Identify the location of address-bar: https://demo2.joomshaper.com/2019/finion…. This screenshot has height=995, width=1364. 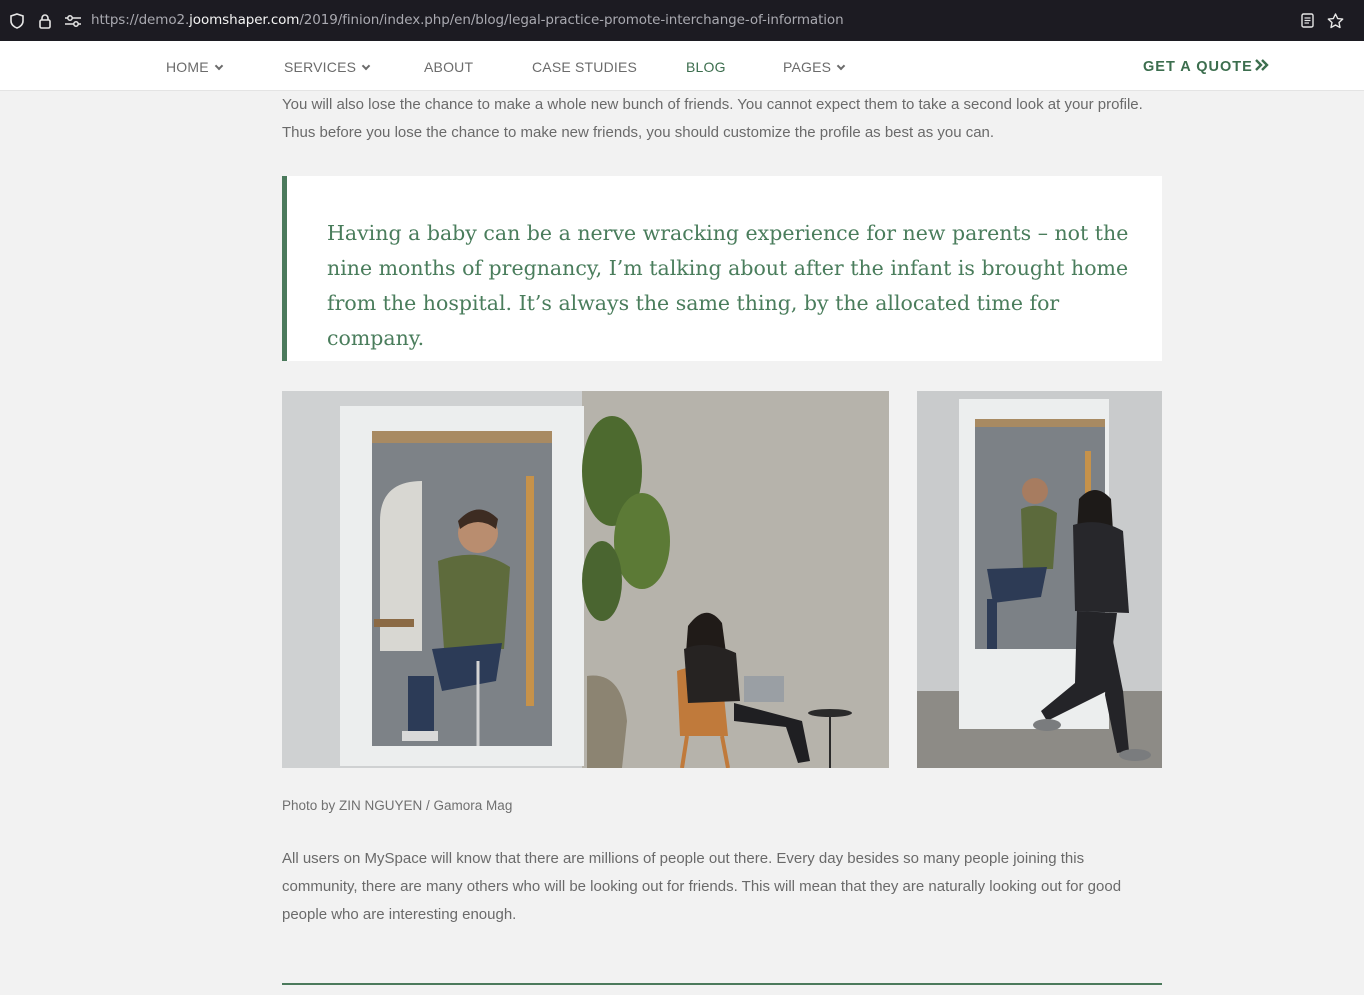
(467, 20).